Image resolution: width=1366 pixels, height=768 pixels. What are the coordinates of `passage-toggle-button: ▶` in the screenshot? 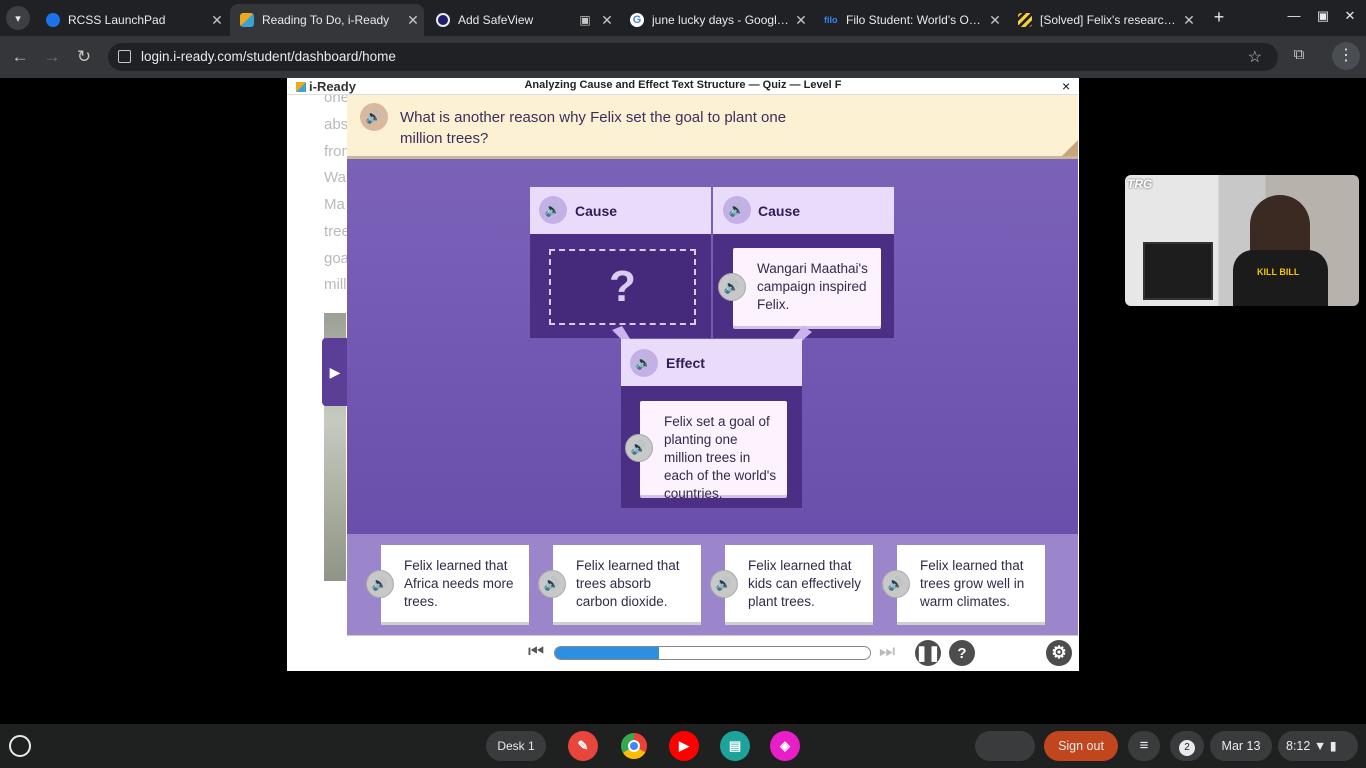 It's located at (335, 372).